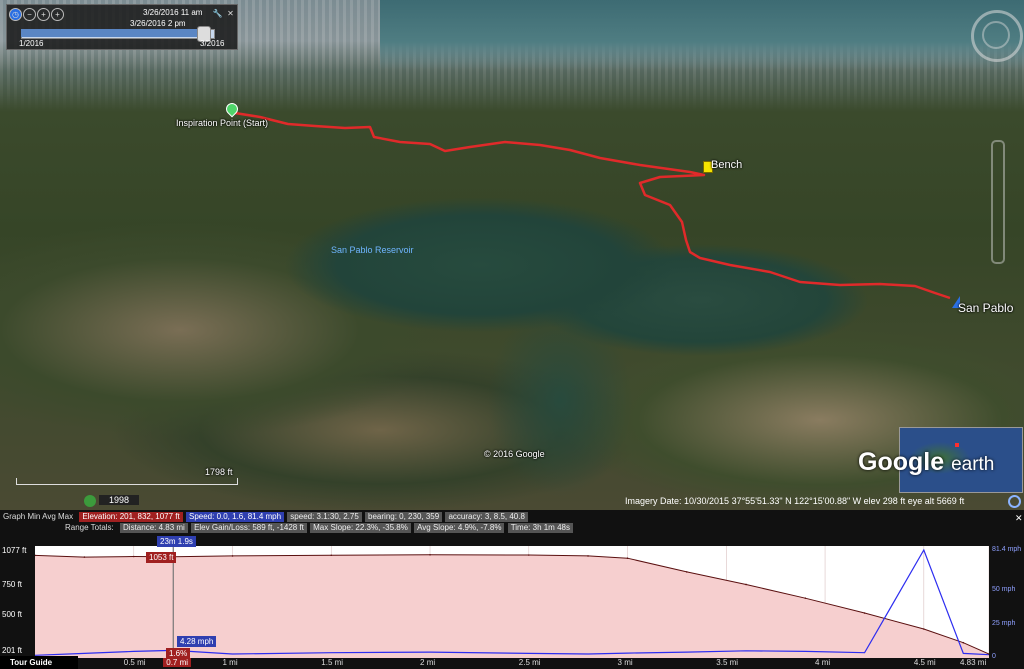 Image resolution: width=1024 pixels, height=669 pixels. Describe the element at coordinates (57, 14) in the screenshot. I see `zoom-in-time-icon: +` at that location.